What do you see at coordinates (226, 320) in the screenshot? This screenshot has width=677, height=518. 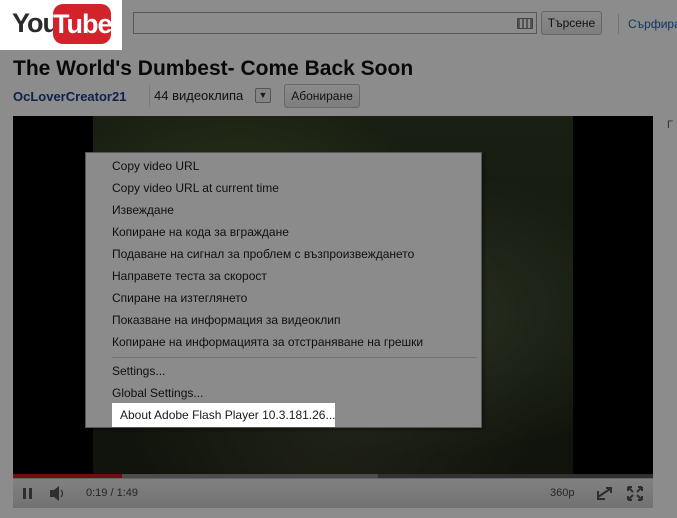 I see `menu-item-video-info: Показване на информация за видеоклип` at bounding box center [226, 320].